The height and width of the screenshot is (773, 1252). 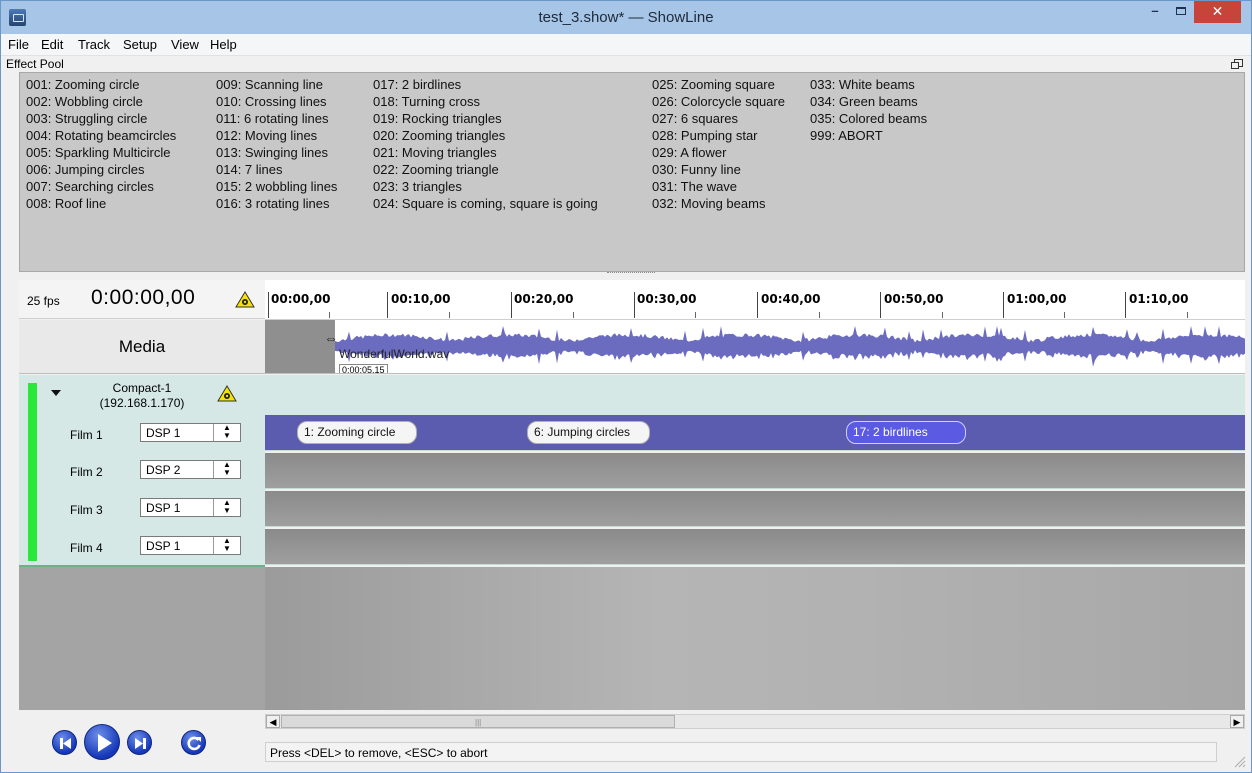 I want to click on horizontal-scrollbar: ◀ ||| ▶, so click(x=755, y=721).